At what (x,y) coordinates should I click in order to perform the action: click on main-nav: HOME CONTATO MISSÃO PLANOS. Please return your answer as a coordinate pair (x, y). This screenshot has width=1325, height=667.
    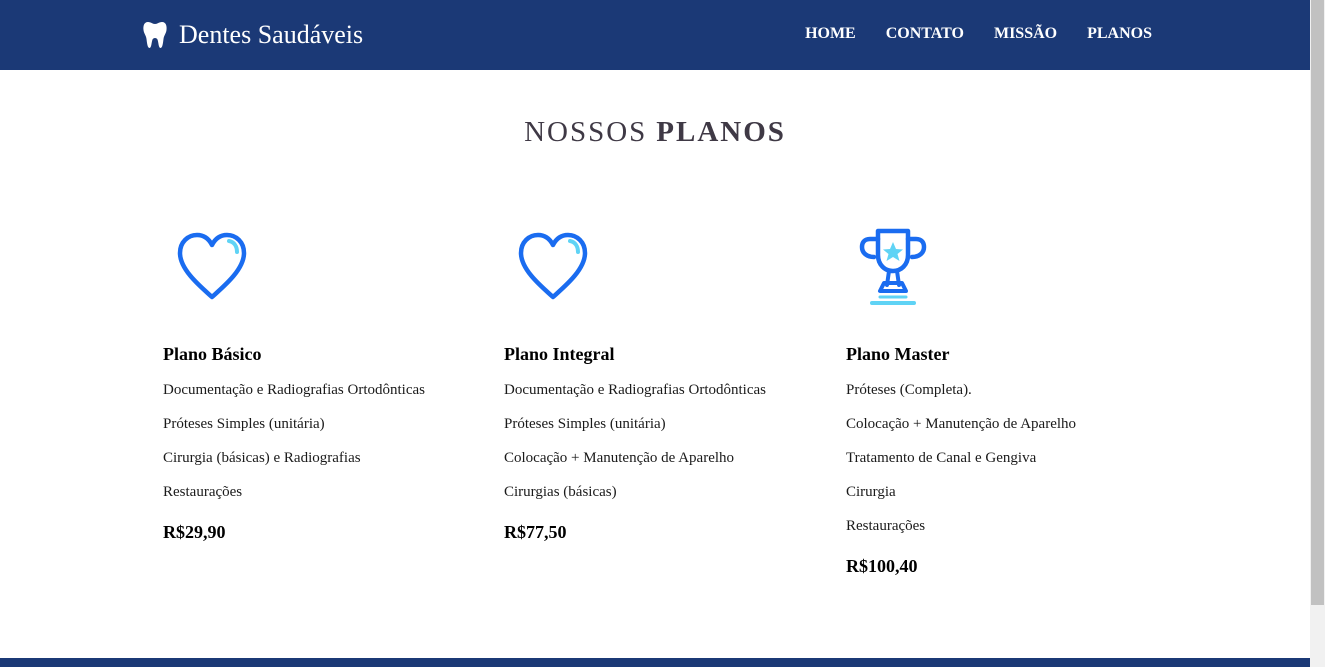
    Looking at the image, I should click on (963, 34).